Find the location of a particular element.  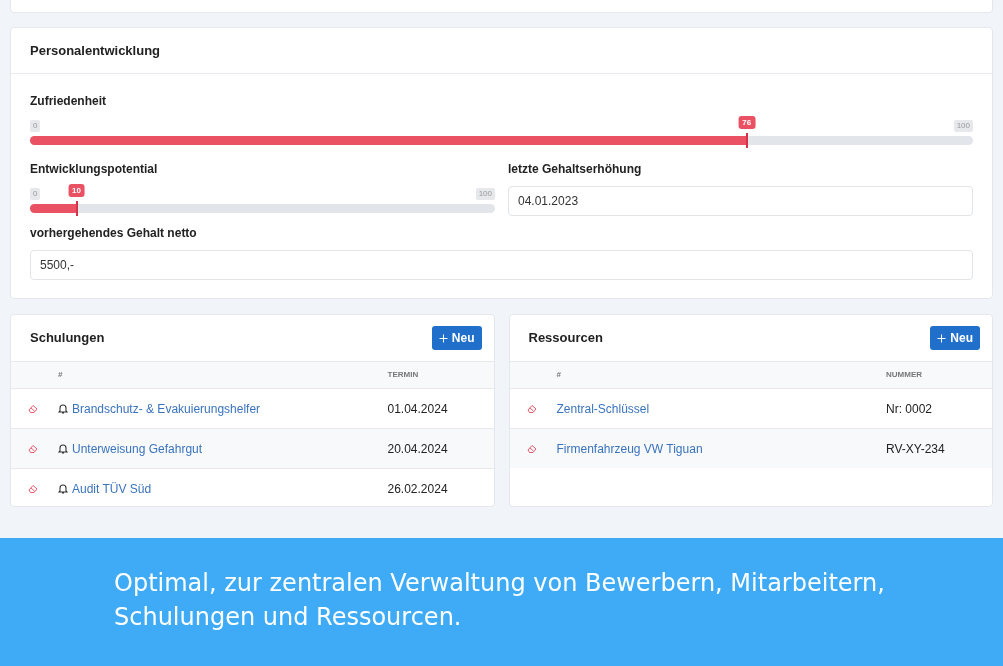

field-label: Zufriedenheit is located at coordinates (68, 101).